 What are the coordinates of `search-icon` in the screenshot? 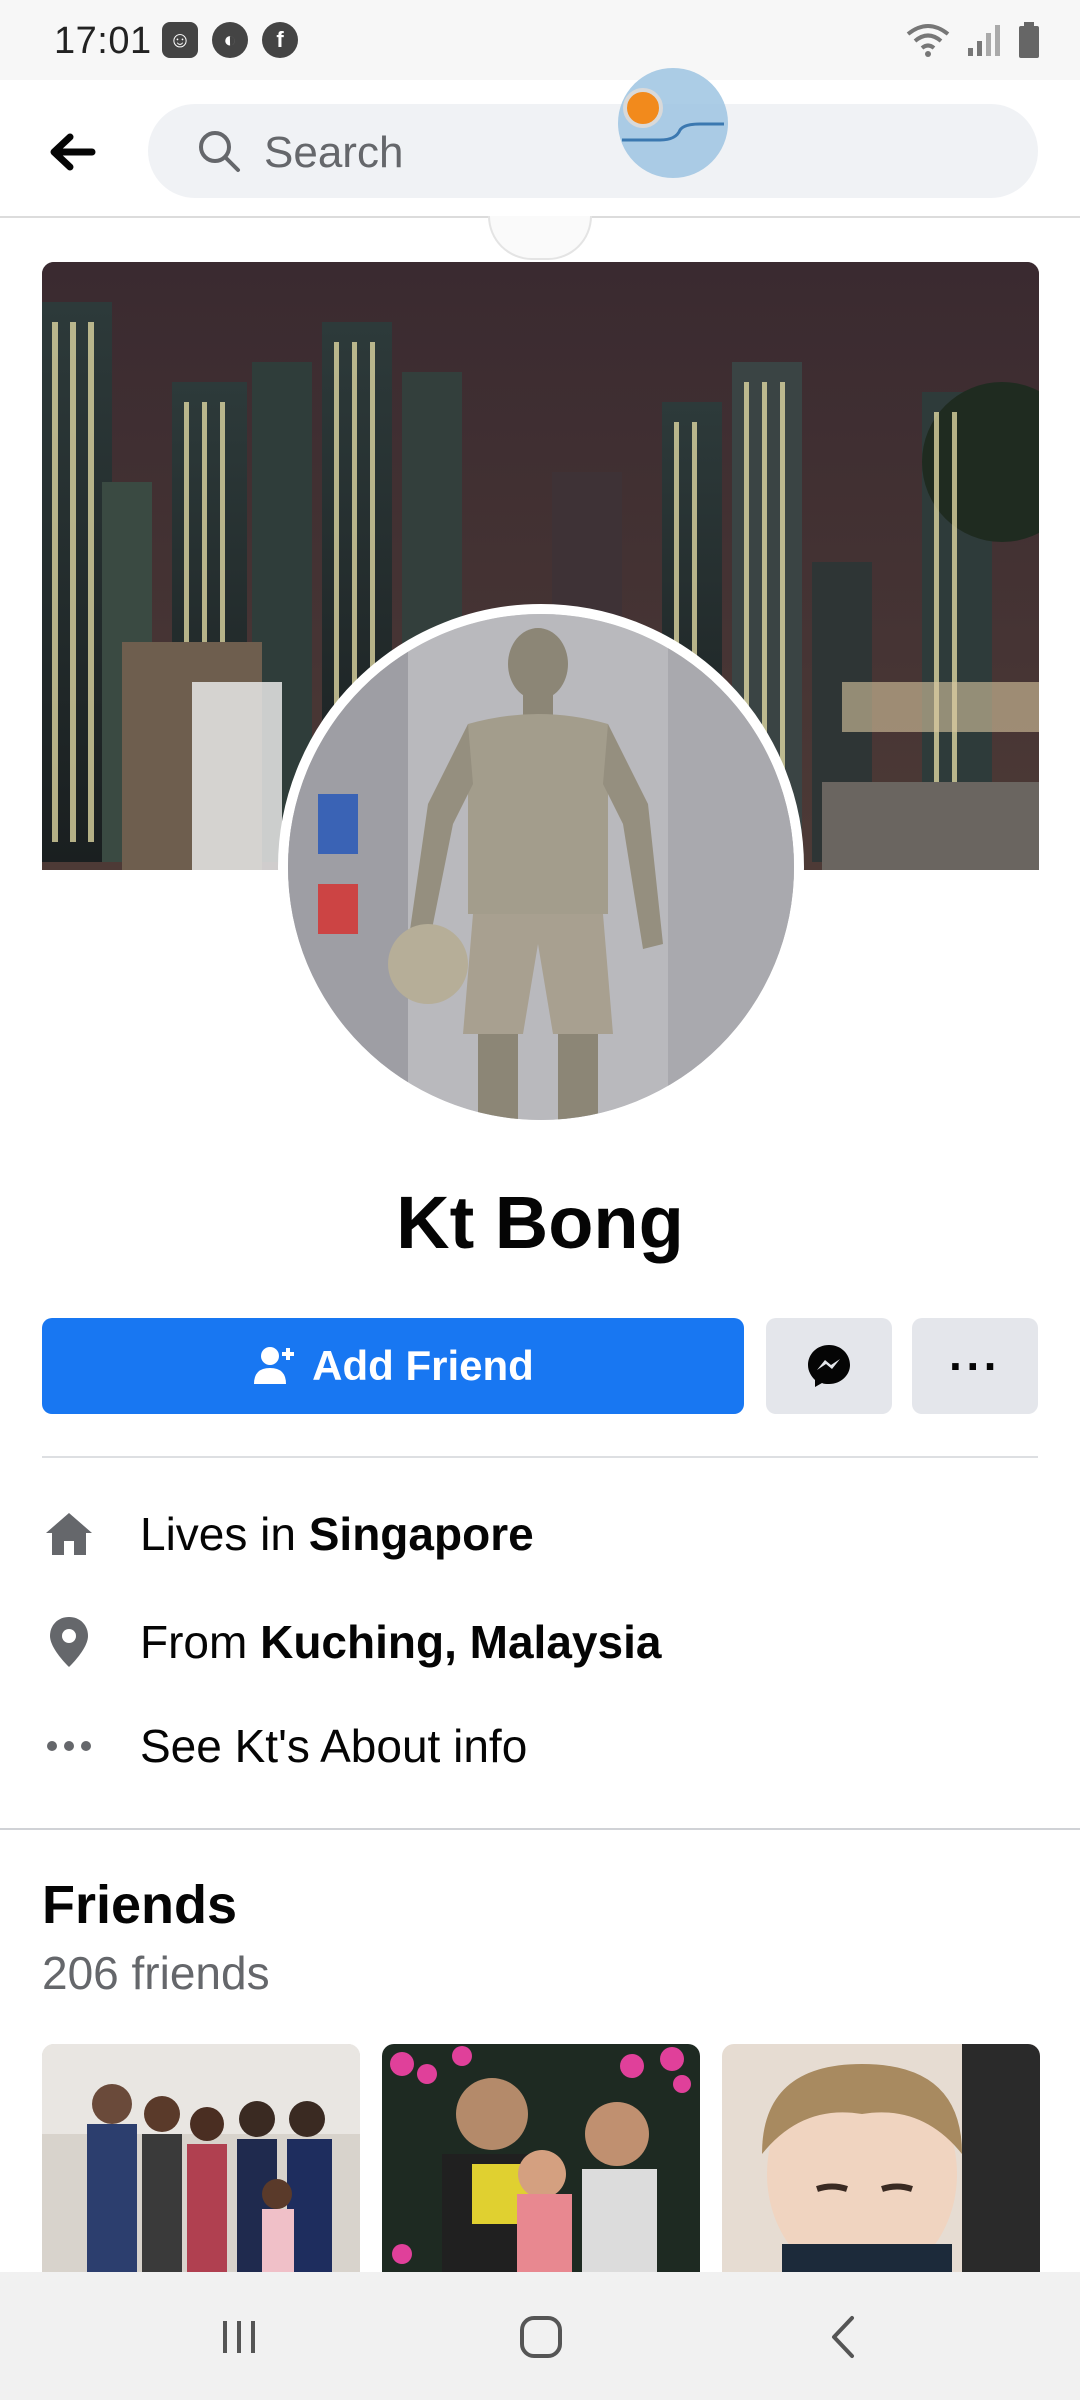 It's located at (219, 151).